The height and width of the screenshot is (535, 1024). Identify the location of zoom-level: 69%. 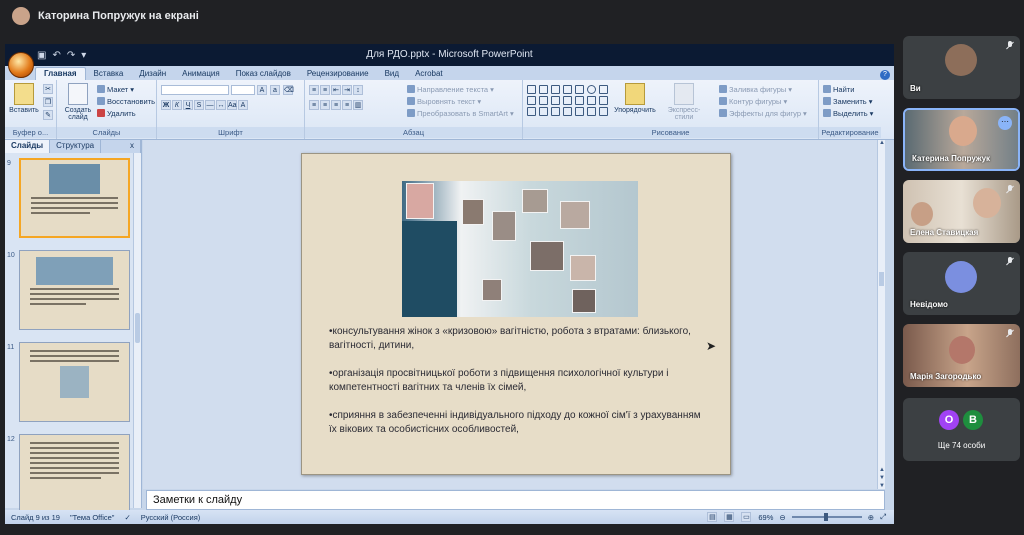
(765, 517).